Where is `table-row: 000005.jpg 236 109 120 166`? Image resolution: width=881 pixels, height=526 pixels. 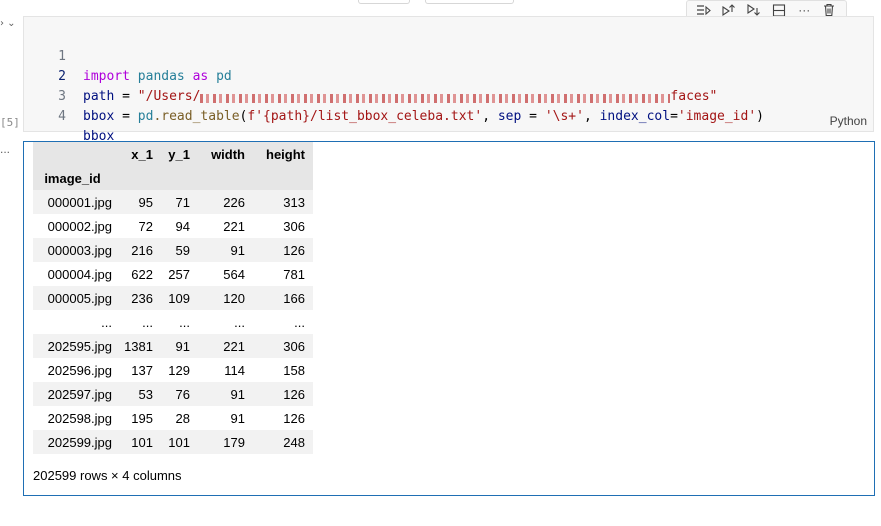
table-row: 000005.jpg 236 109 120 166 is located at coordinates (173, 298).